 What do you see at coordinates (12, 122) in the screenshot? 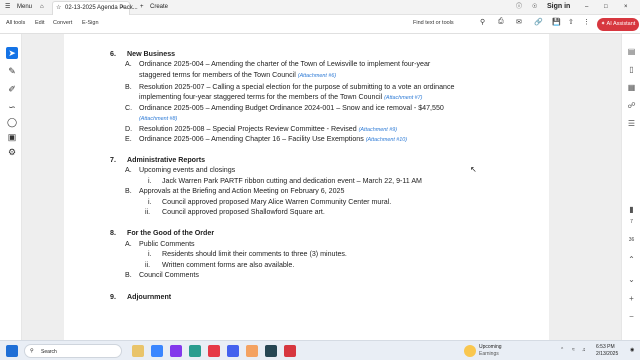
I see `lasso-icon: ◯` at bounding box center [12, 122].